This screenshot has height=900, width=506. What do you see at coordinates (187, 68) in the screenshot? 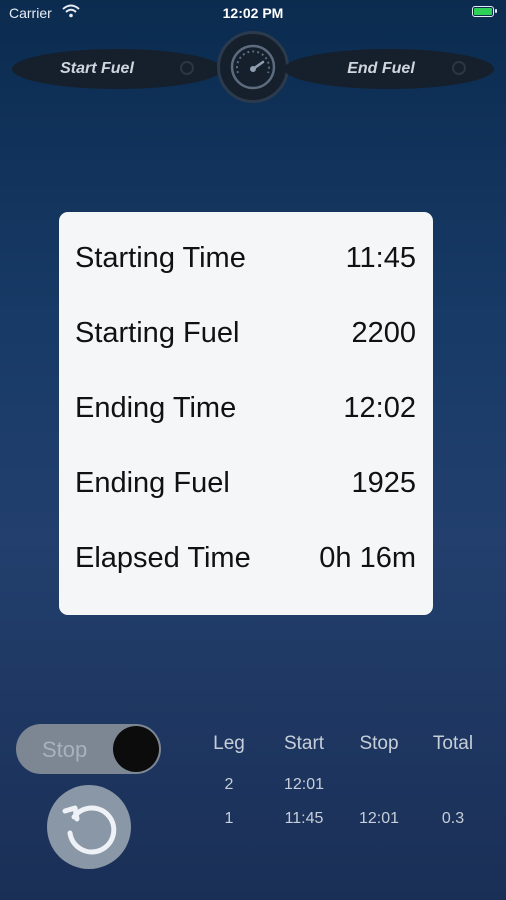
I see `start-fuel-indicator` at bounding box center [187, 68].